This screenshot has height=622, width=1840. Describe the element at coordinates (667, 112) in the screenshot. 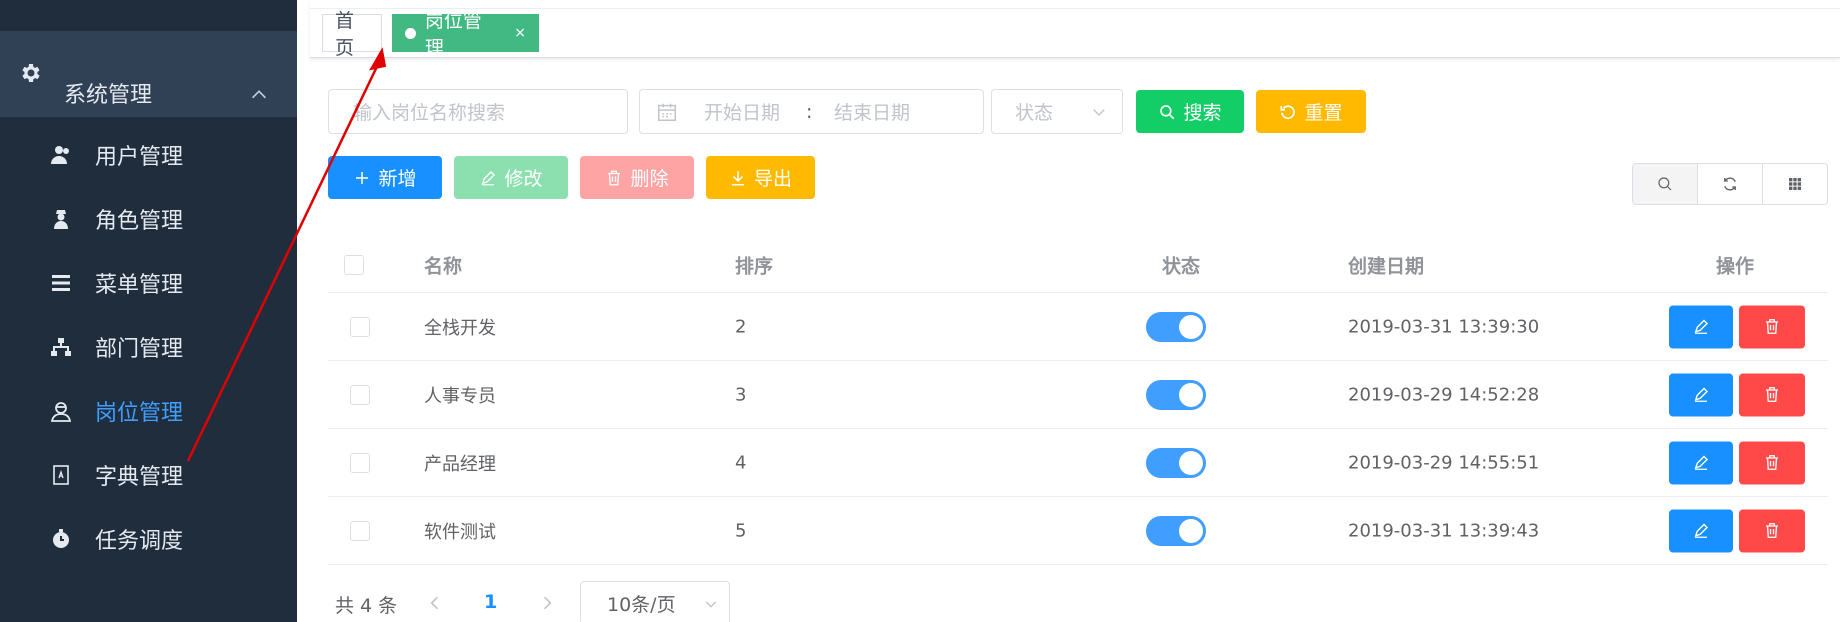

I see `calendar-icon` at that location.